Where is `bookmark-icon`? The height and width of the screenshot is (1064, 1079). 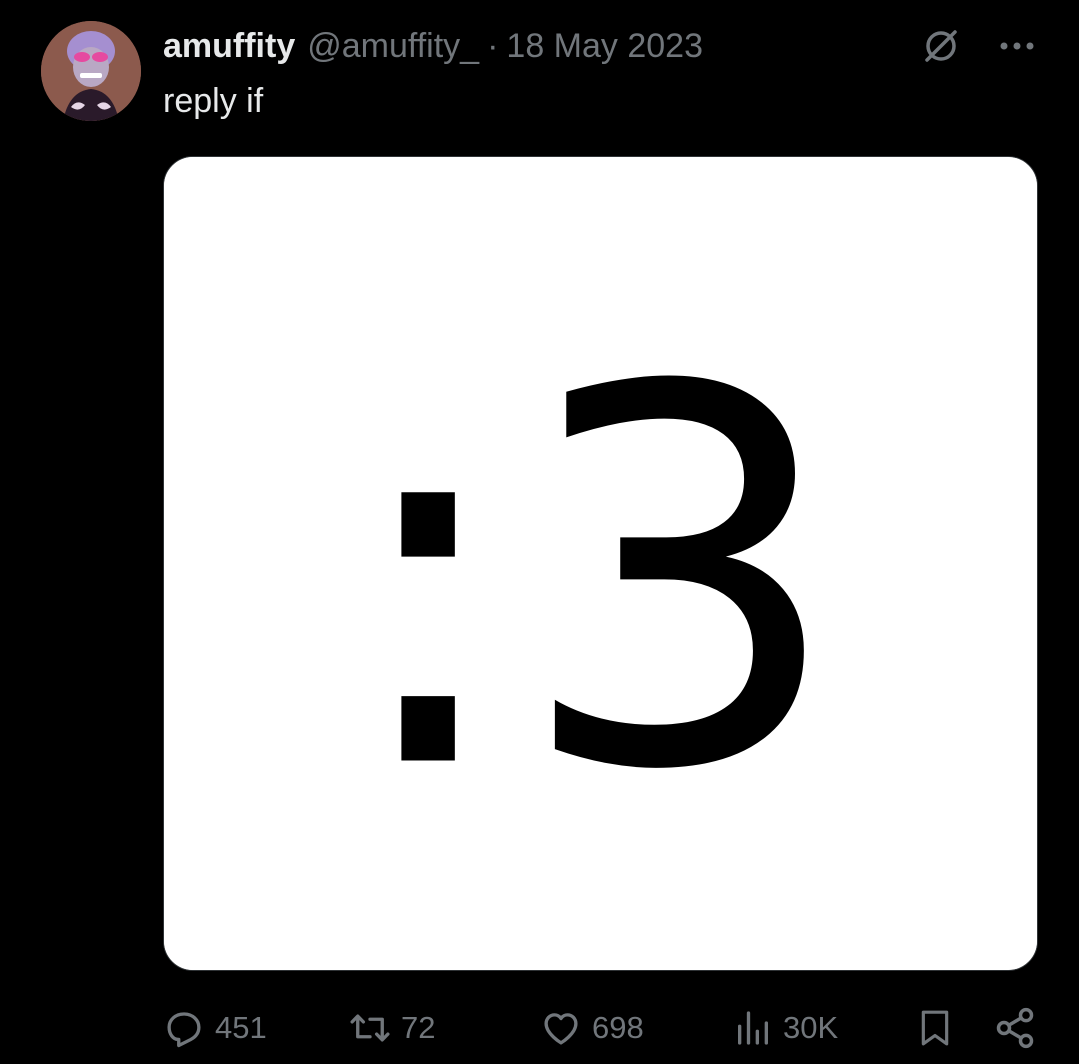
bookmark-icon is located at coordinates (935, 1028).